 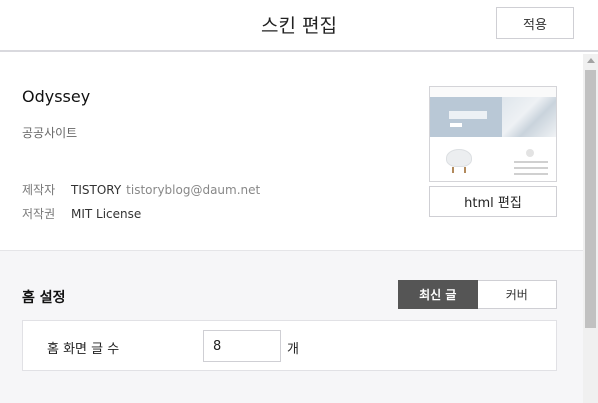 What do you see at coordinates (39, 214) in the screenshot?
I see `license-label: 저작권` at bounding box center [39, 214].